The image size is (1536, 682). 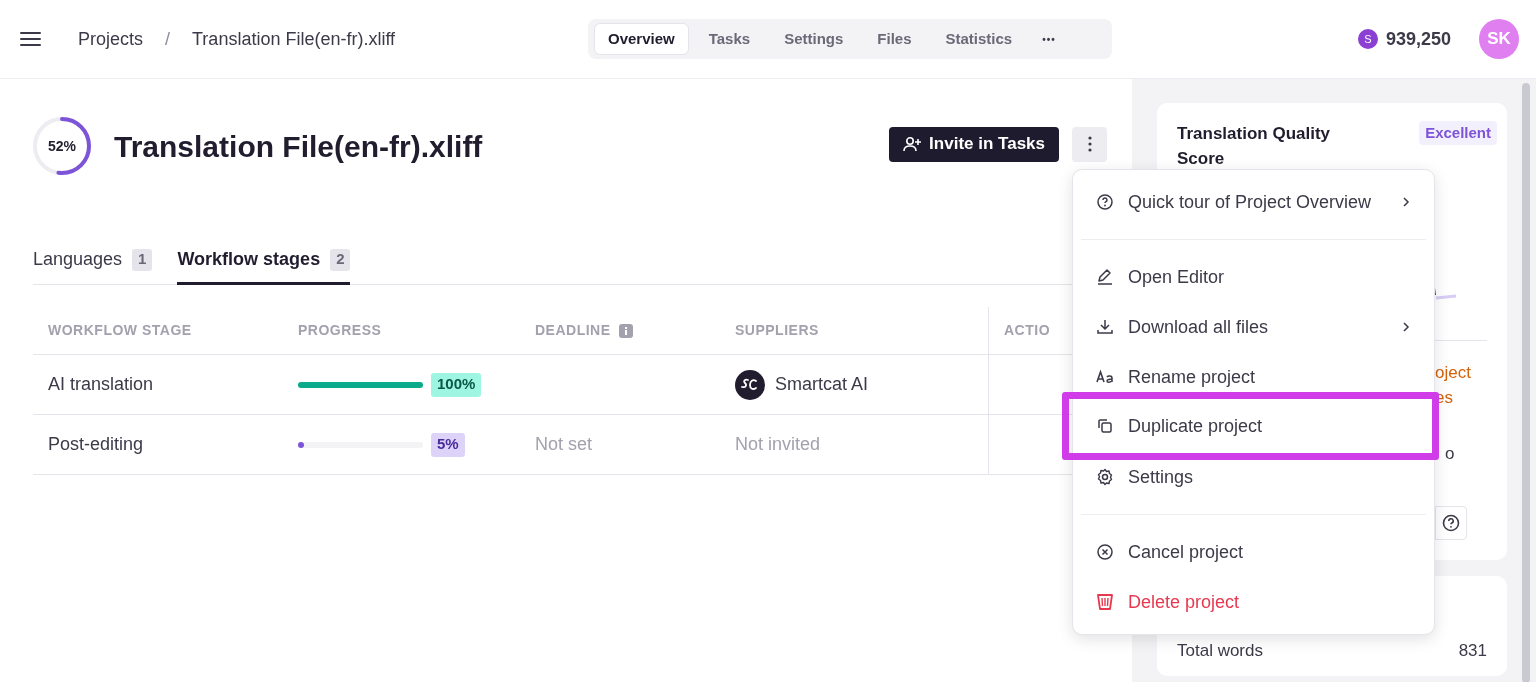 I want to click on menu-icon, so click(x=30, y=39).